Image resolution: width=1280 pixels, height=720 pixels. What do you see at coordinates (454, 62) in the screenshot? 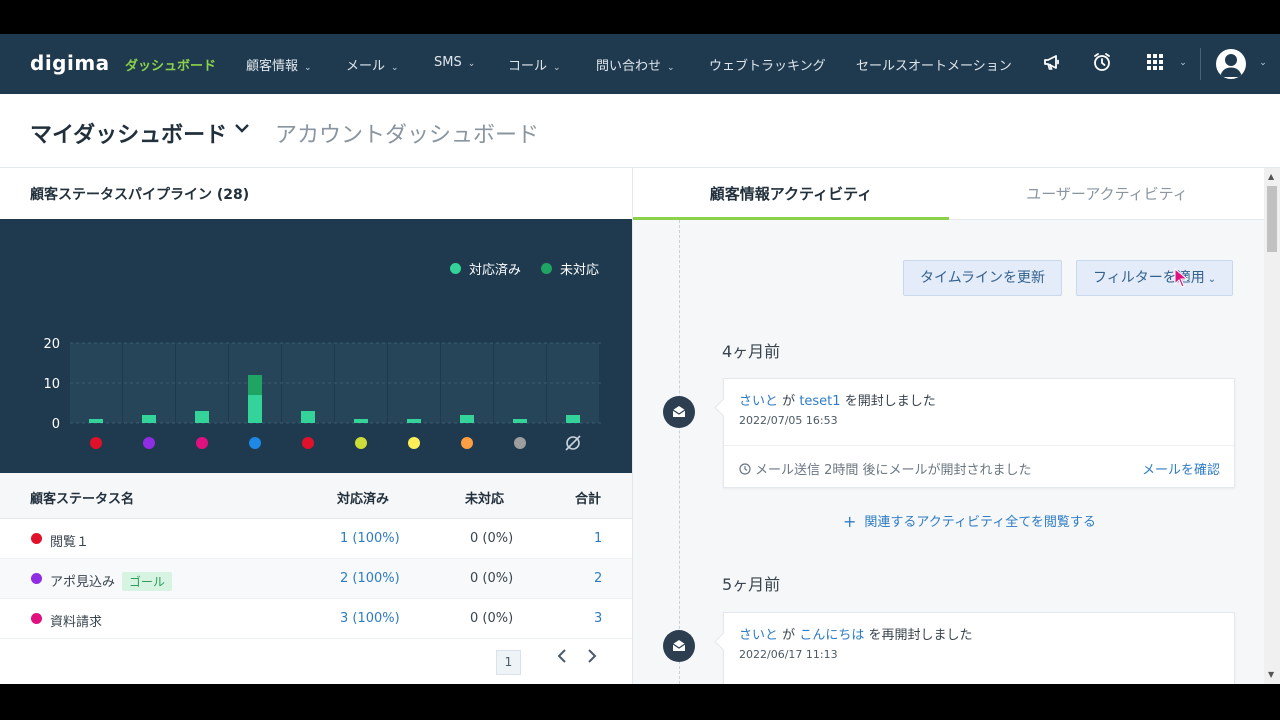
I see `nav-sms: SMS ⌄` at bounding box center [454, 62].